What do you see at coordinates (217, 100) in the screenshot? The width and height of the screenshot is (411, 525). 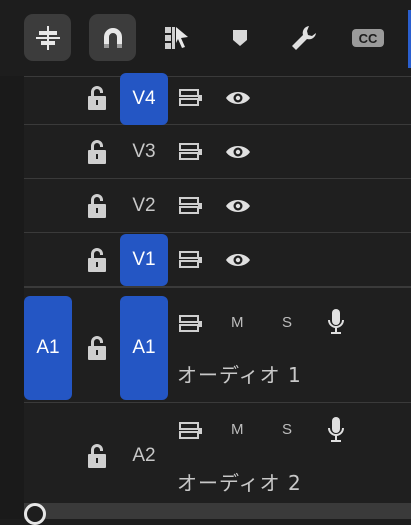 I see `track-row-v4` at bounding box center [217, 100].